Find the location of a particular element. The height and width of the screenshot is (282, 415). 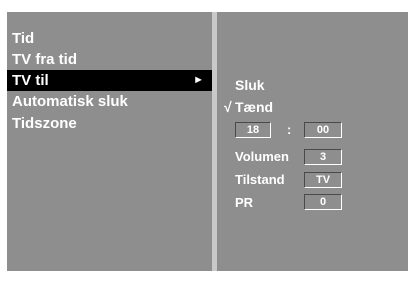

minute-field: 00 is located at coordinates (323, 130).